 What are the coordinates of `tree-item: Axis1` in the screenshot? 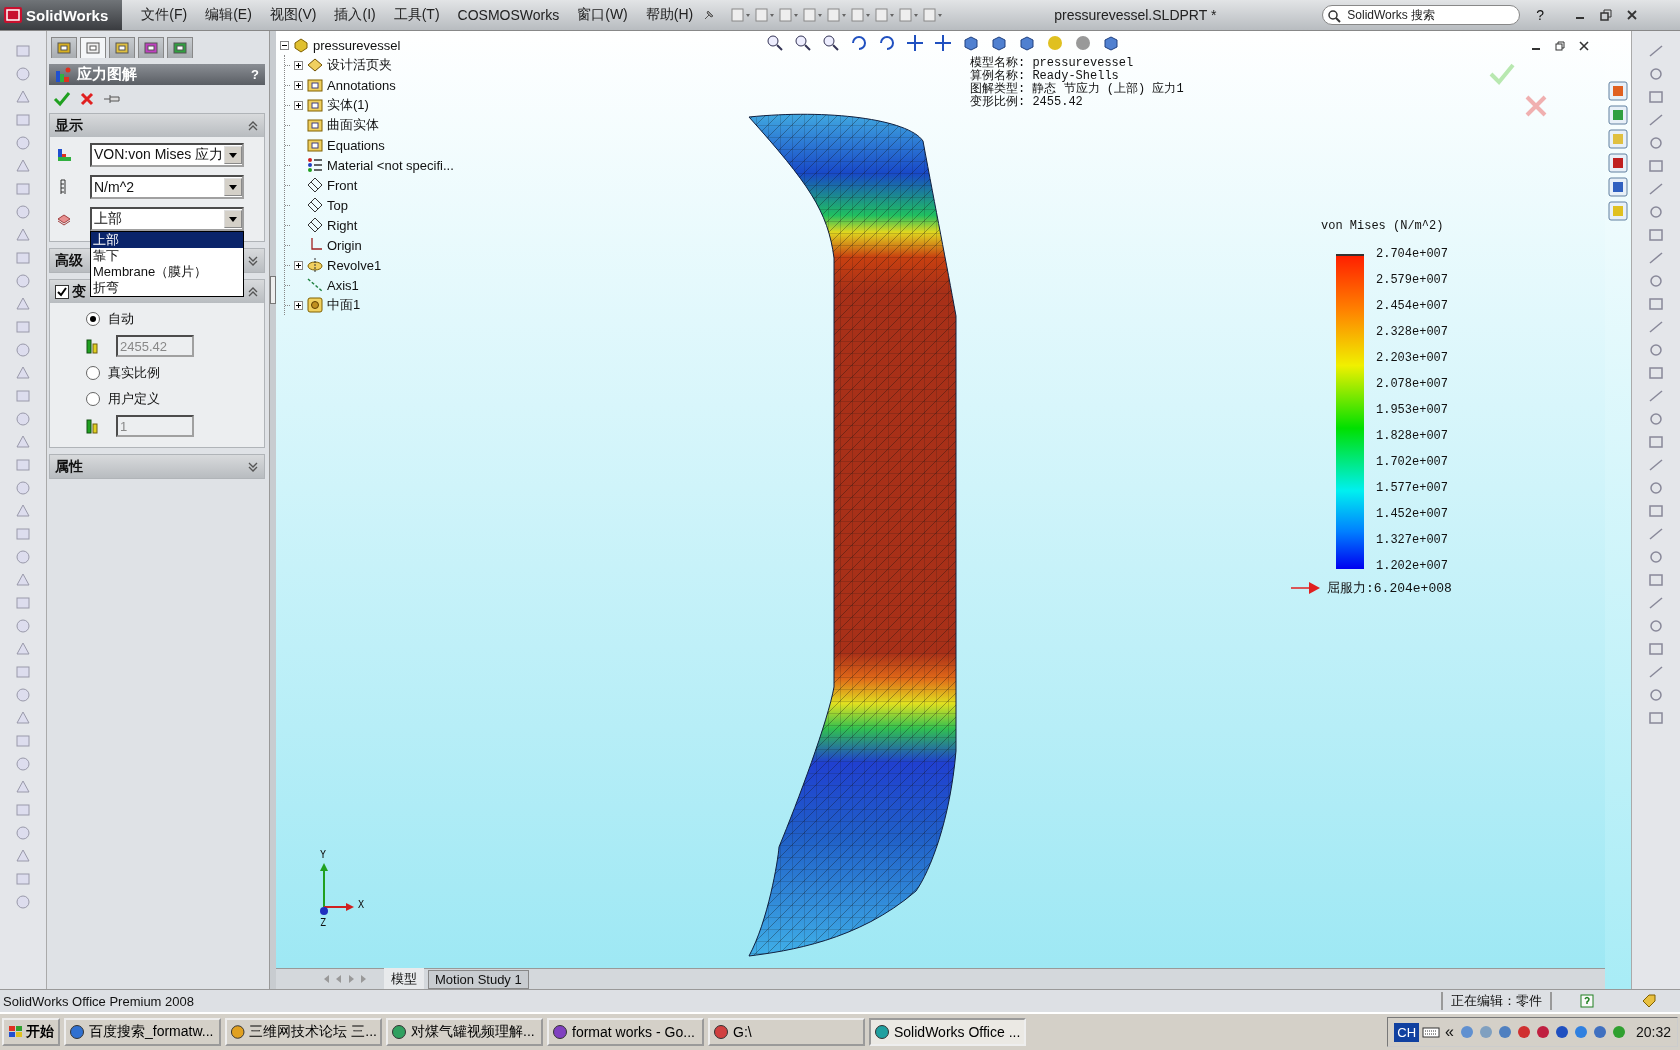 It's located at (343, 285).